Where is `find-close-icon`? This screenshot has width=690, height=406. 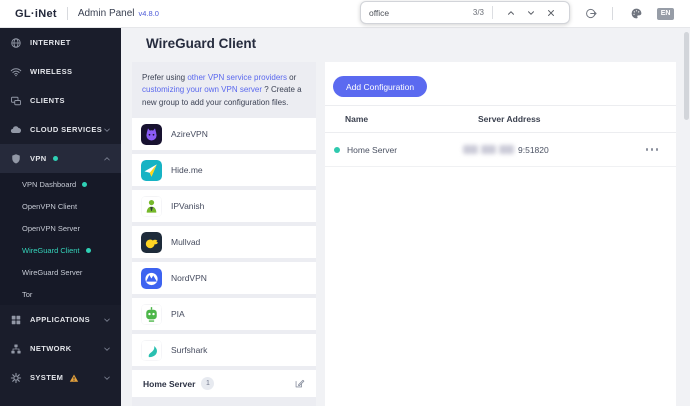 find-close-icon is located at coordinates (551, 13).